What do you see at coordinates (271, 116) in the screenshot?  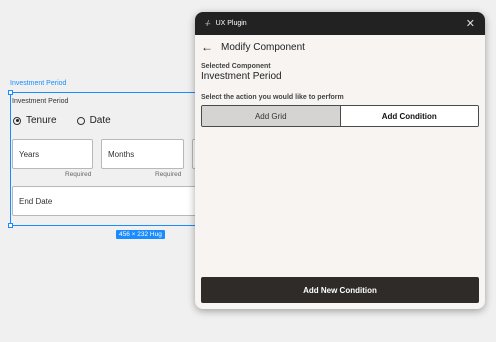 I see `add-grid-button: Add Grid` at bounding box center [271, 116].